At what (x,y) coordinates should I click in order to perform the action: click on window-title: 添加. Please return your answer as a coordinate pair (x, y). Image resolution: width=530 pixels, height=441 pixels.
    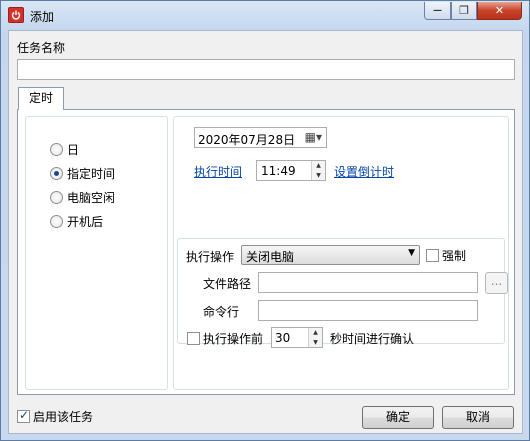
    Looking at the image, I should click on (42, 17).